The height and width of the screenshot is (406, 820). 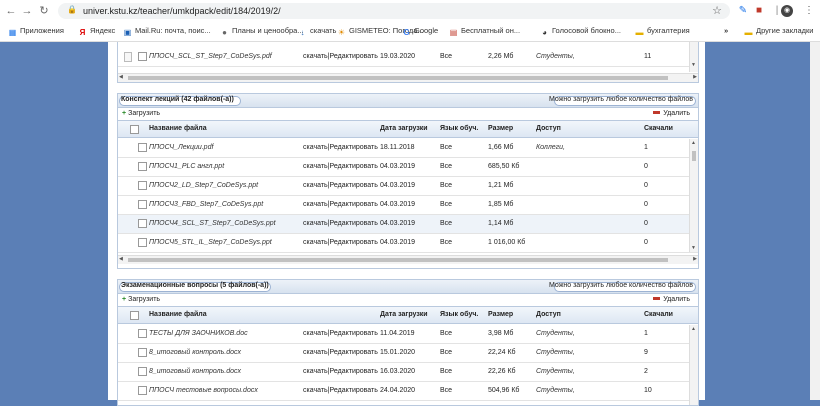 What do you see at coordinates (210, 242) in the screenshot?
I see `file-name: ППОСЧ5_STL_IL_Step7_CoDeSys.ppt` at bounding box center [210, 242].